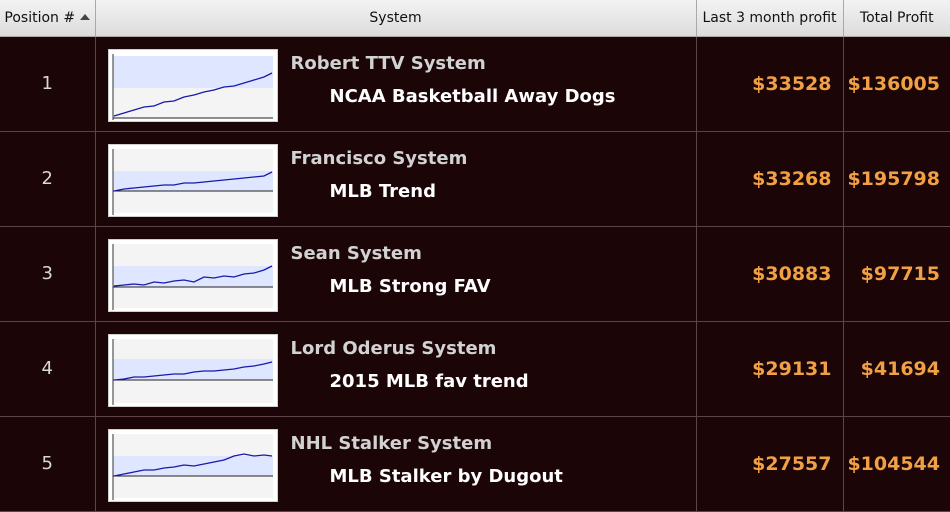 The image size is (950, 512). I want to click on sort-ascending-icon, so click(85, 16).